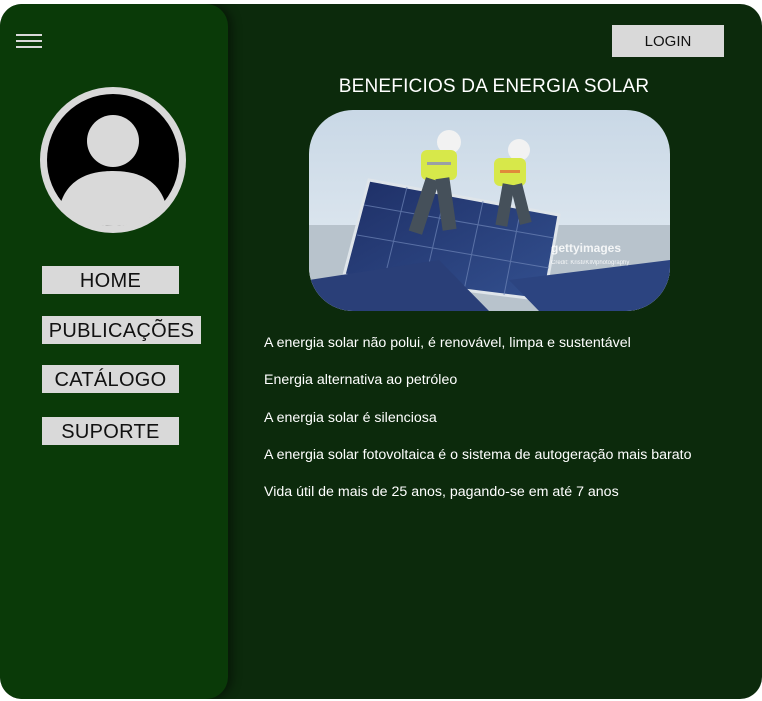 The image size is (762, 701). I want to click on sidebar-item-home: HOME, so click(110, 280).